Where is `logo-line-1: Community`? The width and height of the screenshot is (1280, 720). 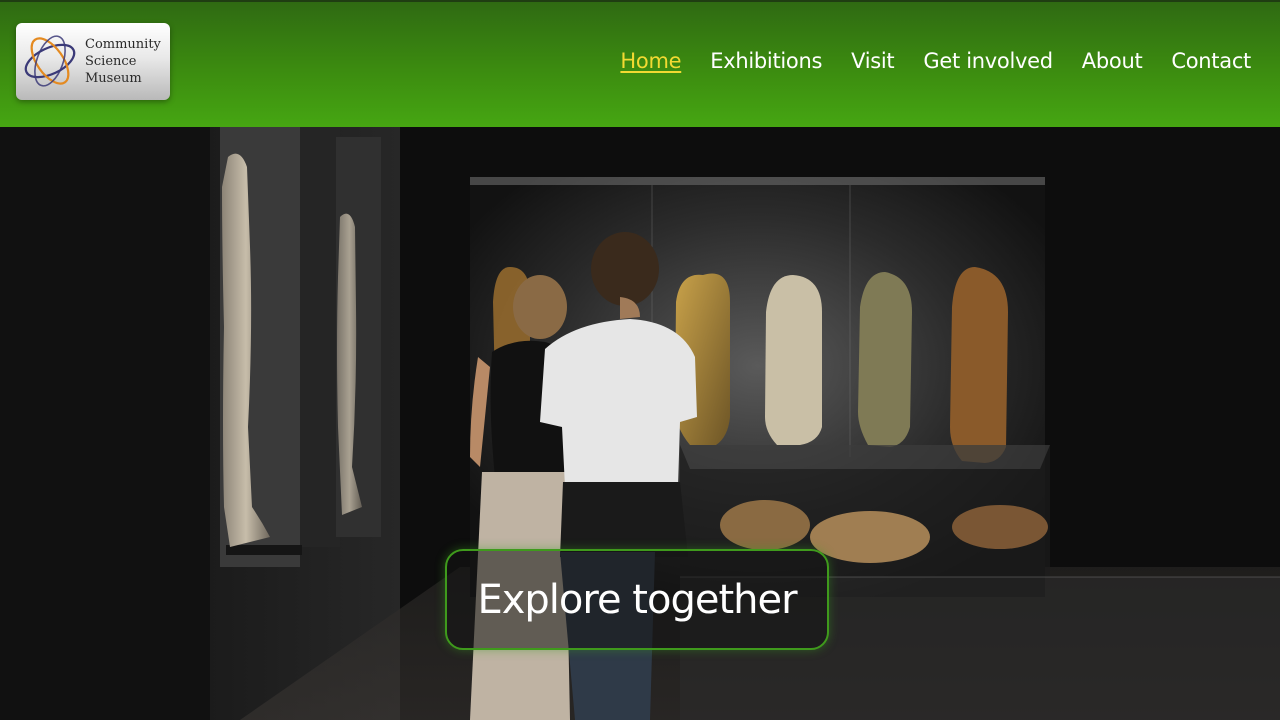
logo-line-1: Community is located at coordinates (123, 44).